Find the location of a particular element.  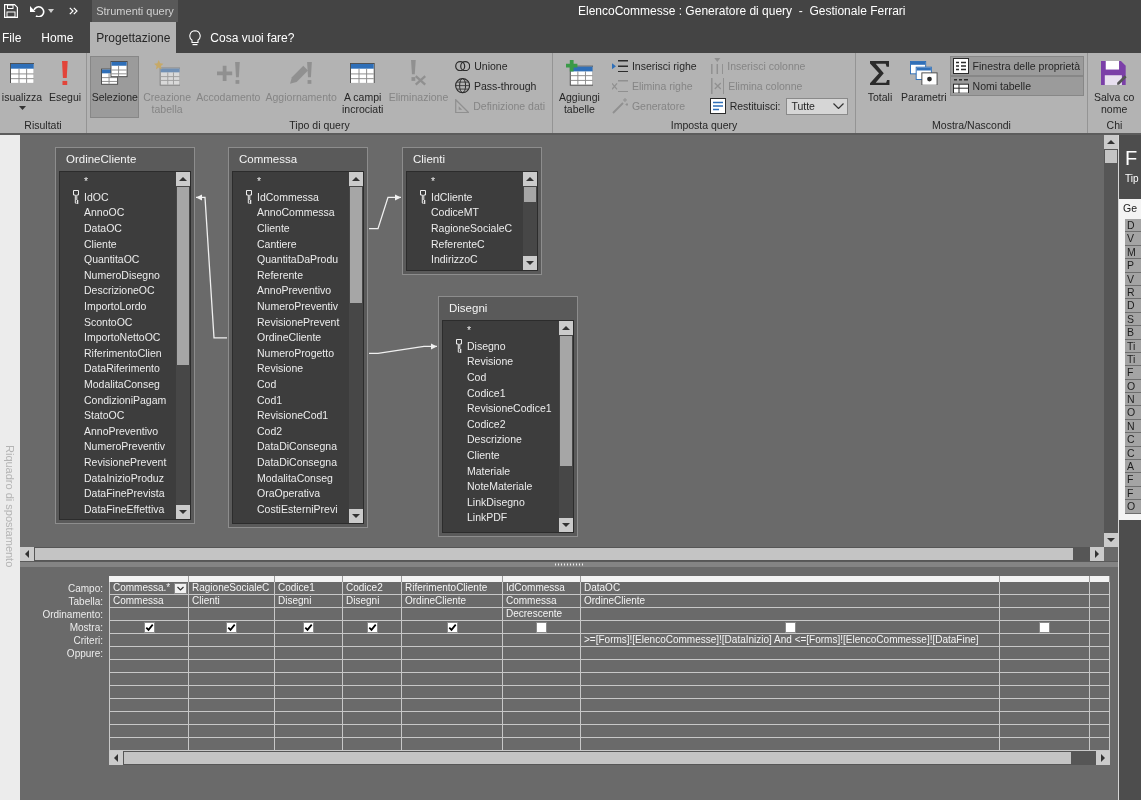

field-name: Codice1 is located at coordinates (486, 393).